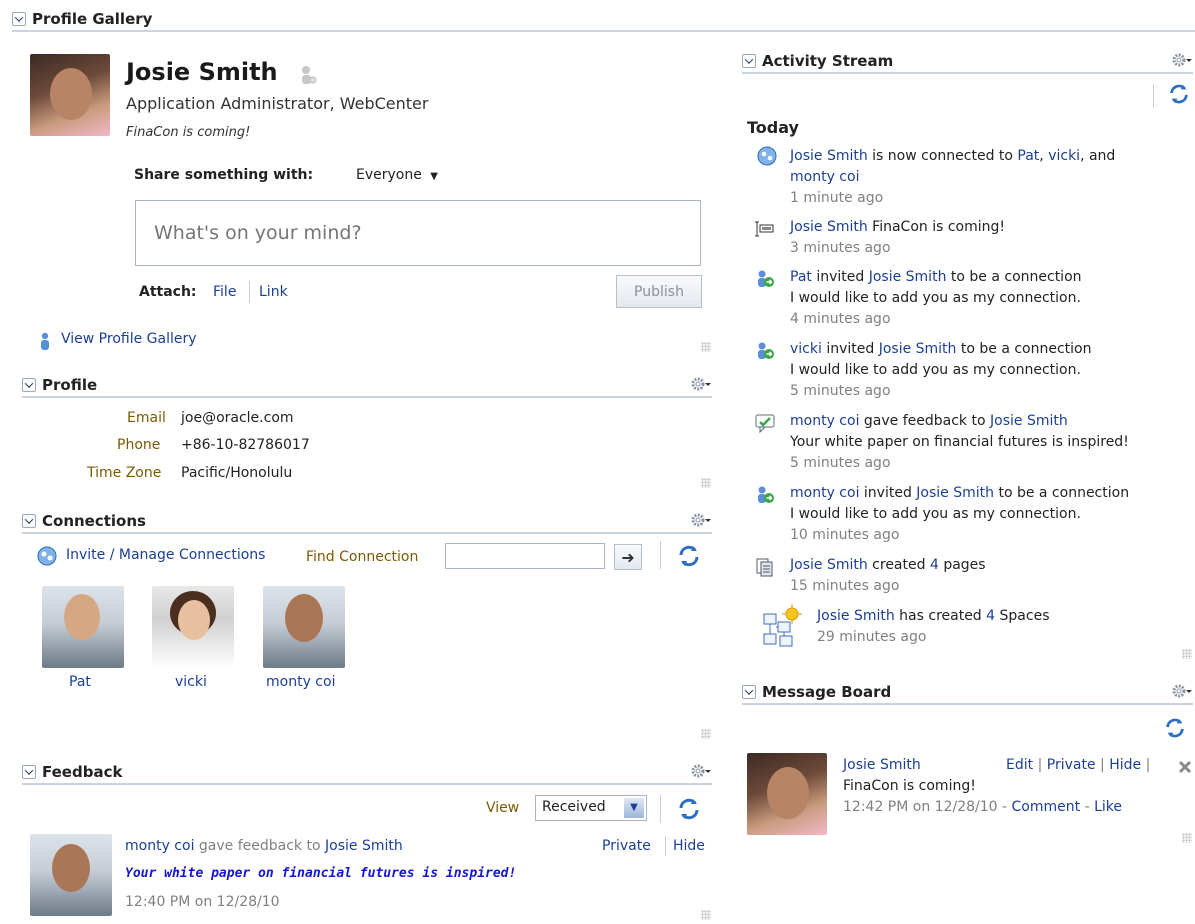 This screenshot has height=924, width=1195. I want to click on view-profile-gallery-link: View Profile Gallery, so click(129, 339).